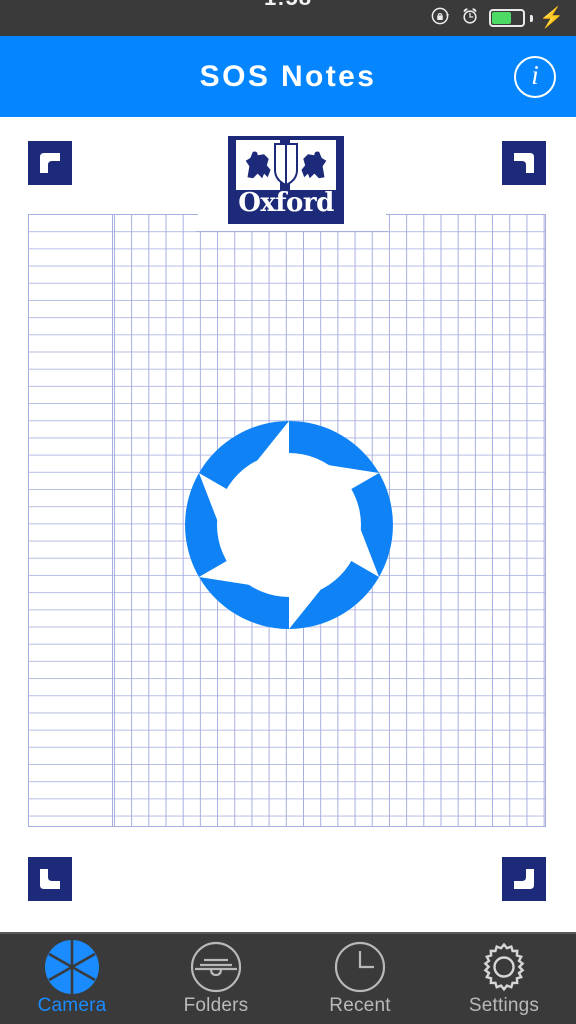  I want to click on corner-marker-bottom-right, so click(524, 879).